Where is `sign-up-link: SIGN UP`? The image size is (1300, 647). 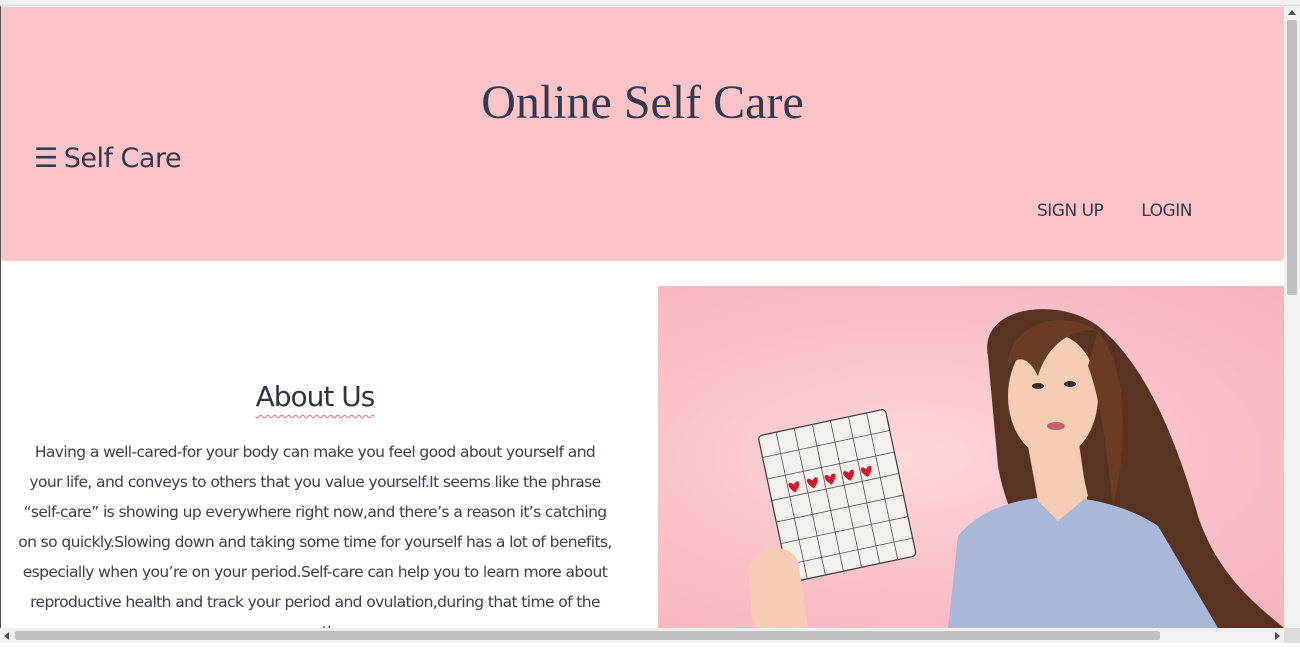 sign-up-link: SIGN UP is located at coordinates (1070, 211).